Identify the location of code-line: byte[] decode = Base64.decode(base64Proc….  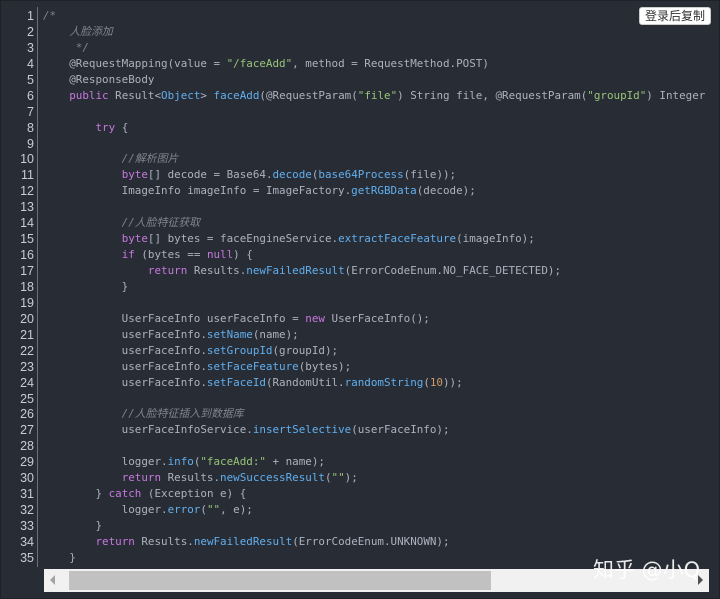
(374, 175).